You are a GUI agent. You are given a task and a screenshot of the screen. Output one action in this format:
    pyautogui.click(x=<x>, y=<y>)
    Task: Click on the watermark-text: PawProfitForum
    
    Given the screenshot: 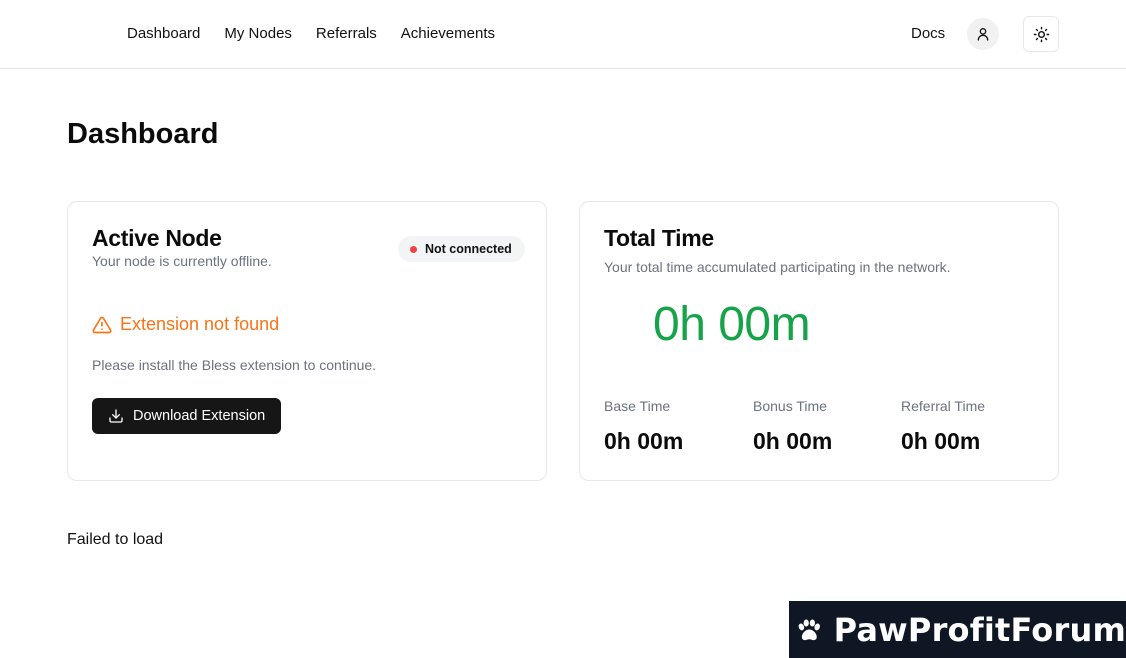 What is the action you would take?
    pyautogui.click(x=979, y=629)
    